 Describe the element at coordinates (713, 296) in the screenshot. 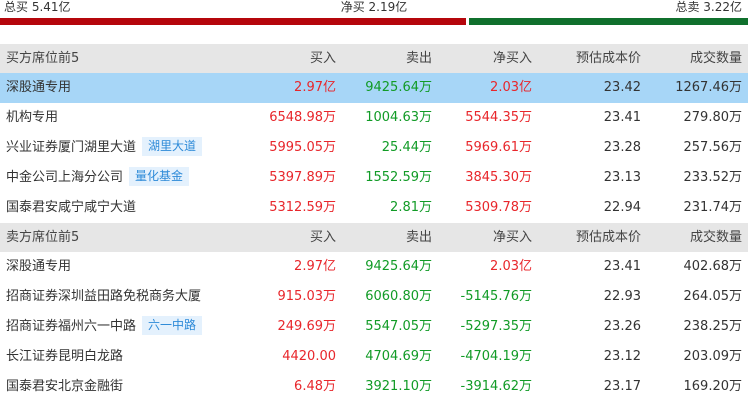

I see `trade-volume: 264.05万` at that location.